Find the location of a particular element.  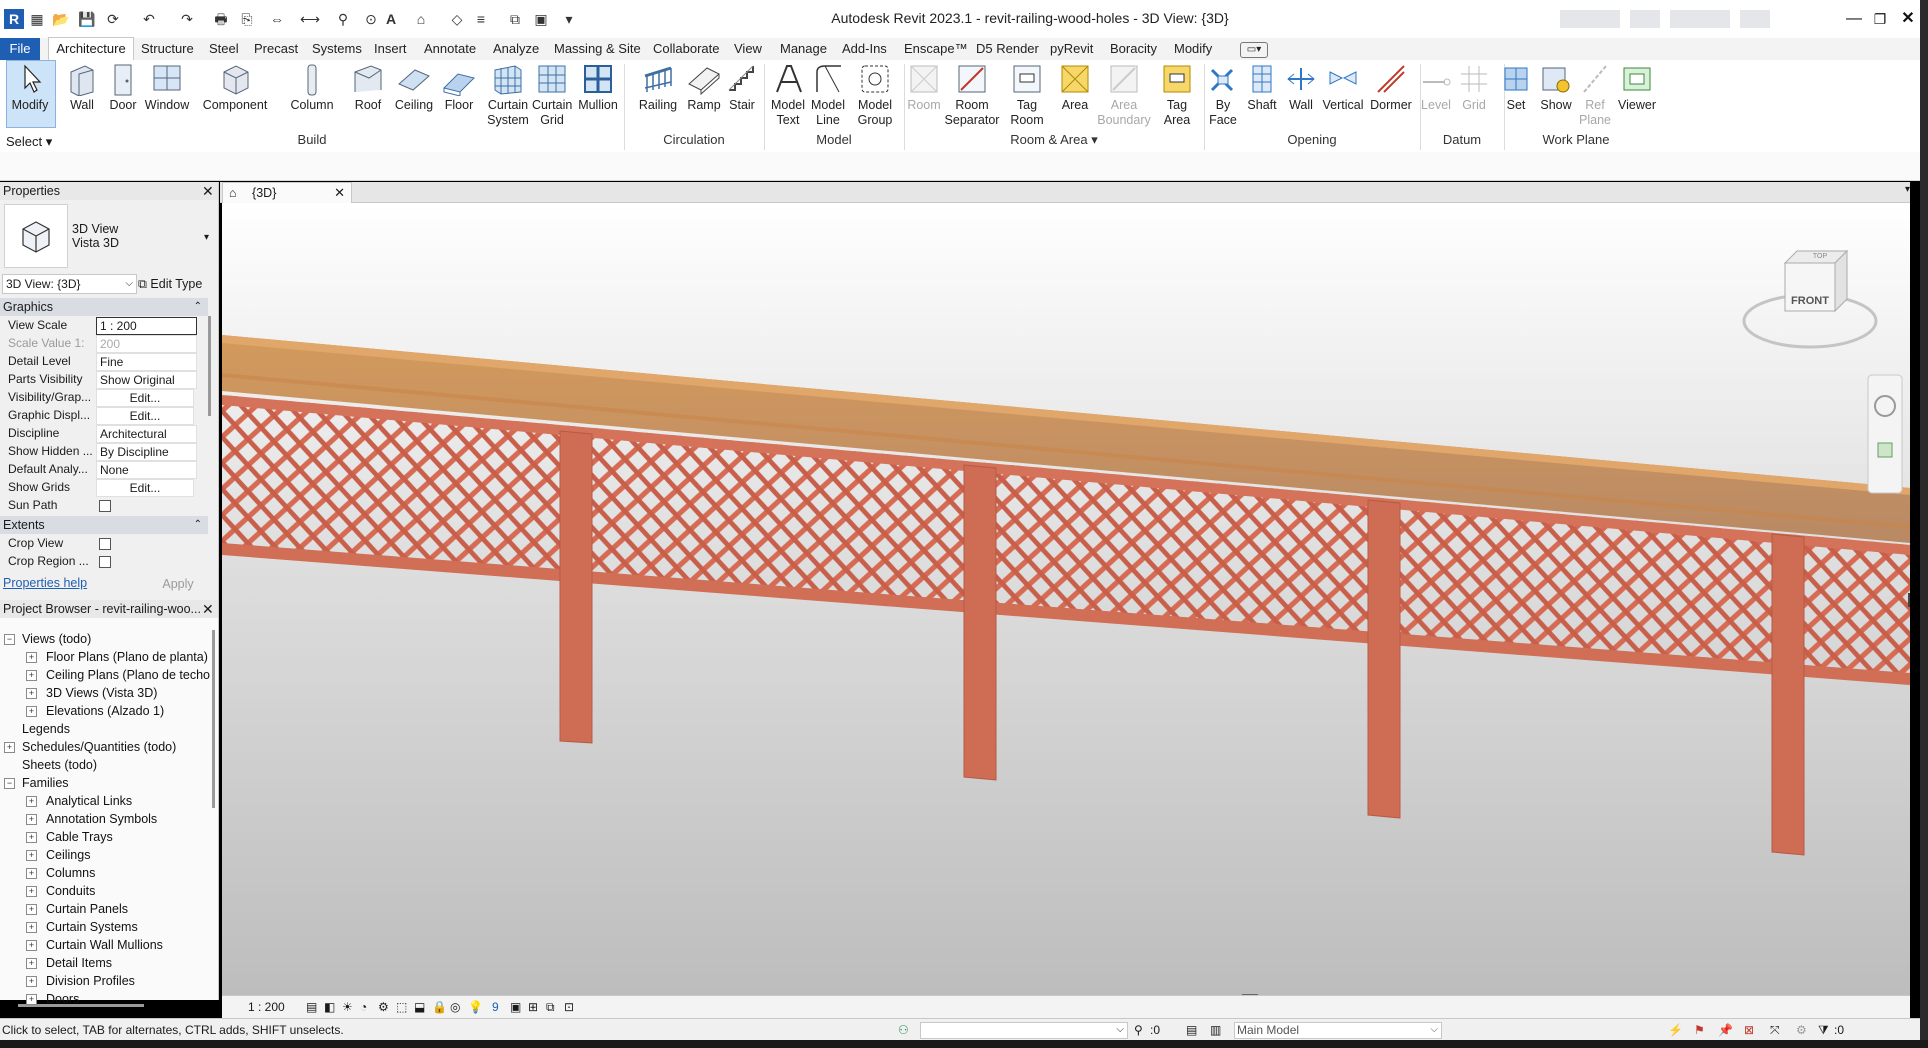

customize-qat-icon: ▾ is located at coordinates (569, 19).